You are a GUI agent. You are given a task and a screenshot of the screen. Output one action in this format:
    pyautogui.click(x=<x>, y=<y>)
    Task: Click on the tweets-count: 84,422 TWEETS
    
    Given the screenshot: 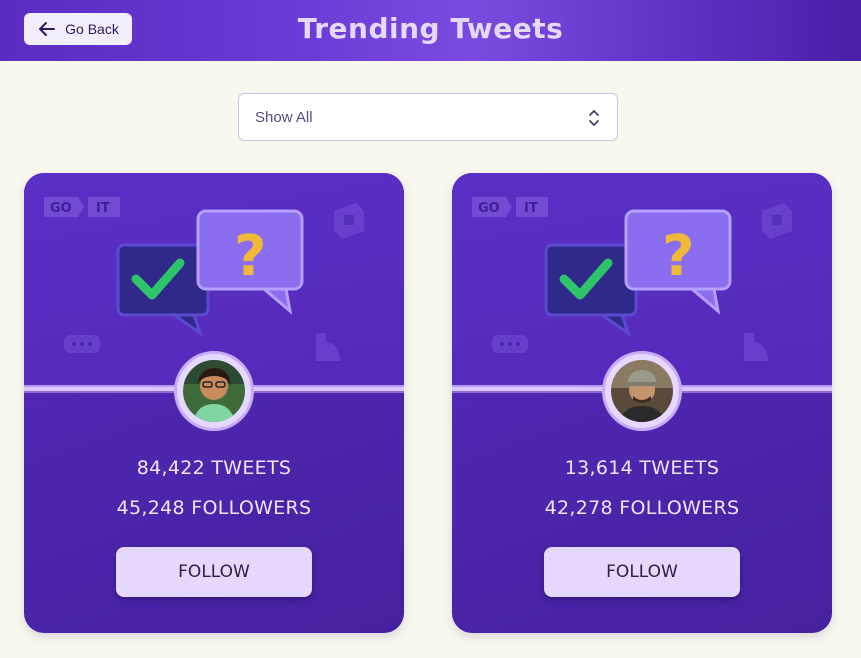 What is the action you would take?
    pyautogui.click(x=214, y=468)
    